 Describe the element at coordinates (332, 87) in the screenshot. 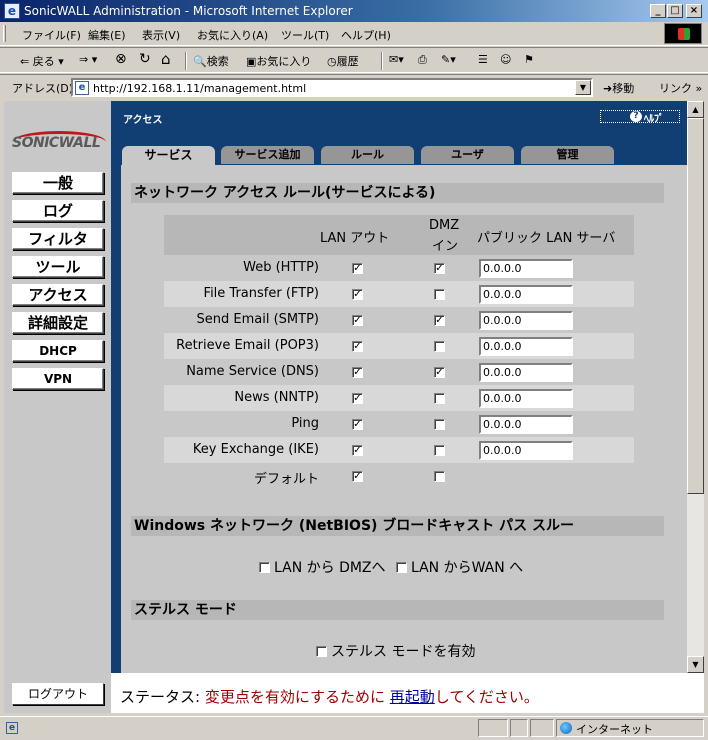

I see `address-input: e http://192.168.1.11/management.html ▼` at that location.